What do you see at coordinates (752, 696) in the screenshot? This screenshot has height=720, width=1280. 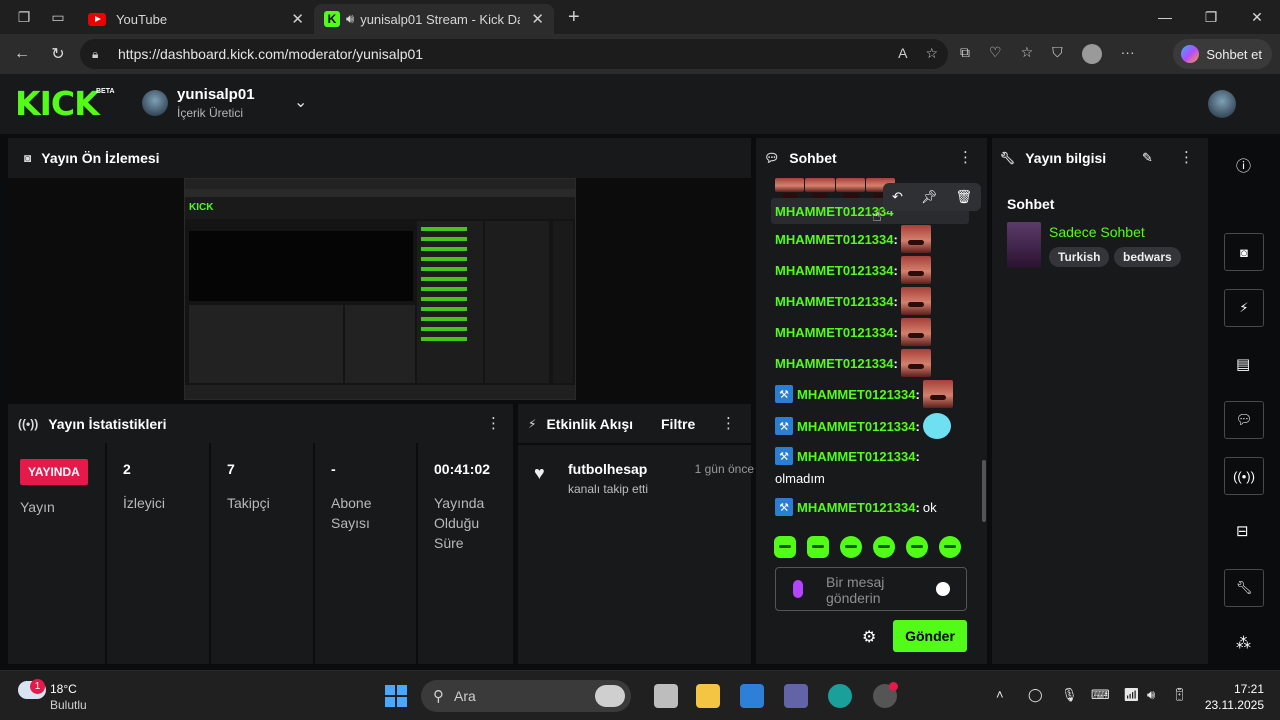 I see `store-icon` at bounding box center [752, 696].